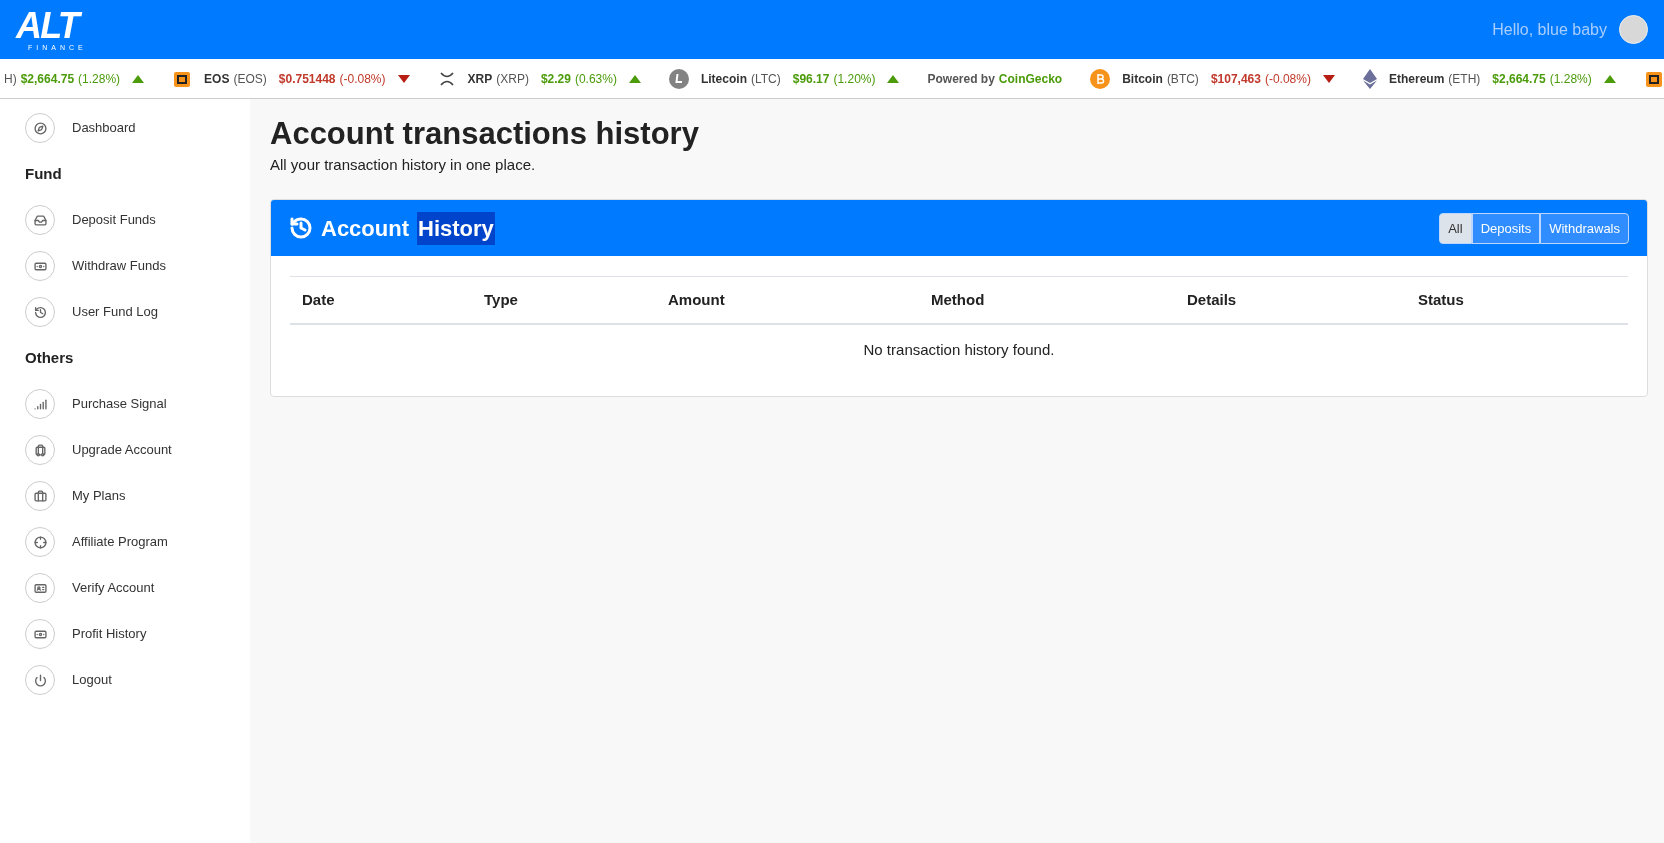 The height and width of the screenshot is (843, 1664). I want to click on empty-message: No transaction history found., so click(959, 350).